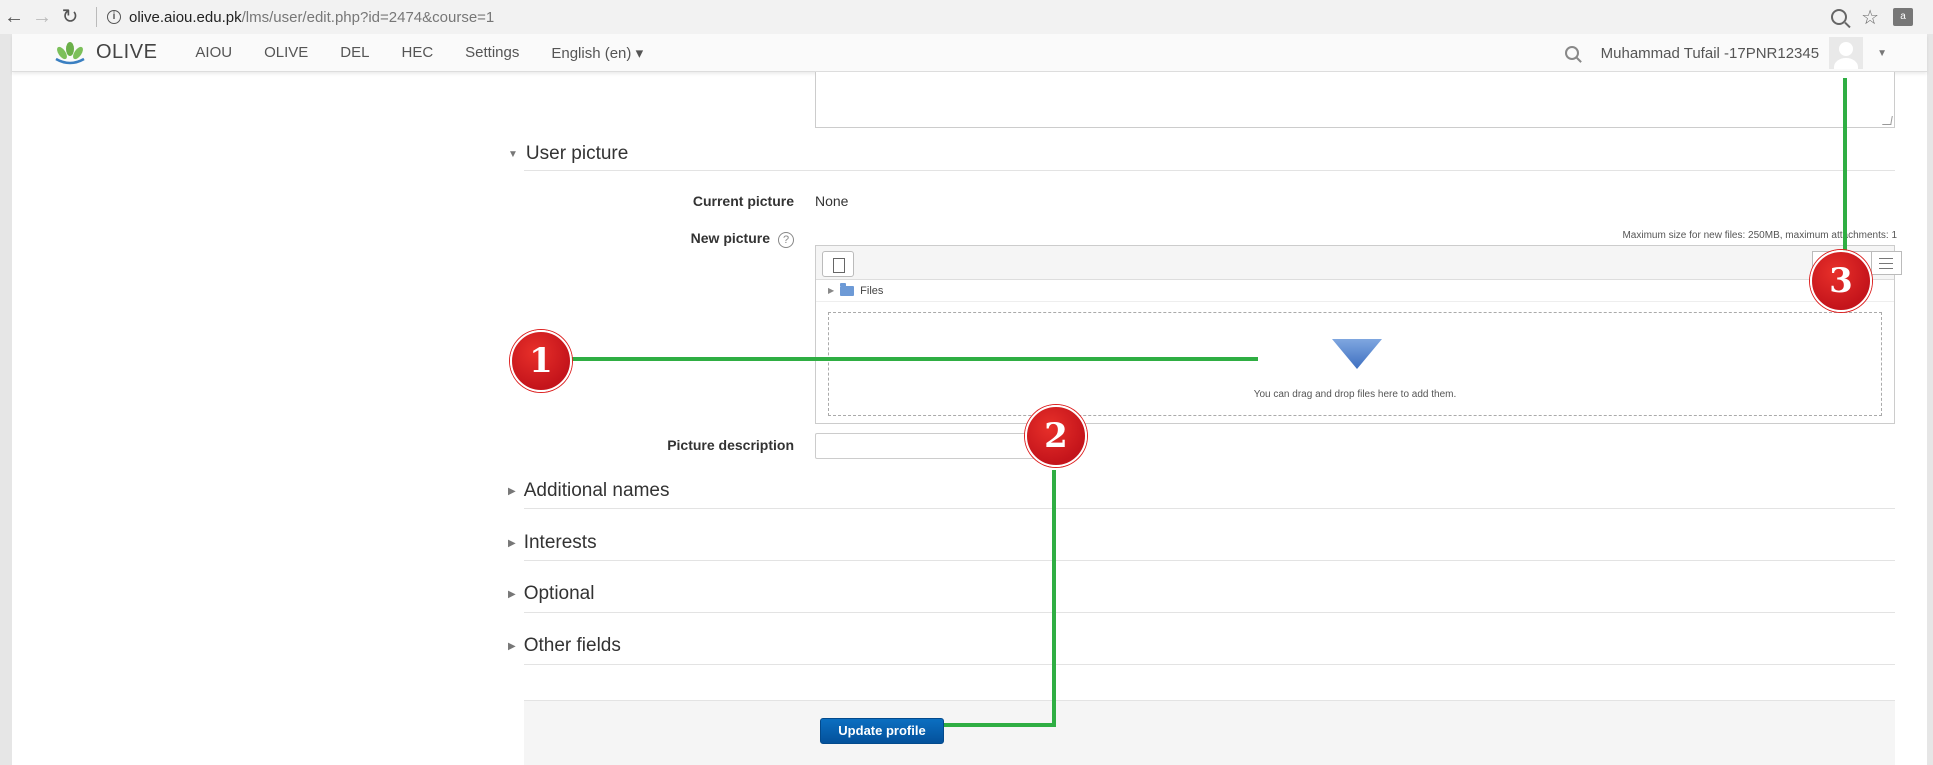 Image resolution: width=1933 pixels, height=765 pixels. I want to click on zoom-icon, so click(1839, 17).